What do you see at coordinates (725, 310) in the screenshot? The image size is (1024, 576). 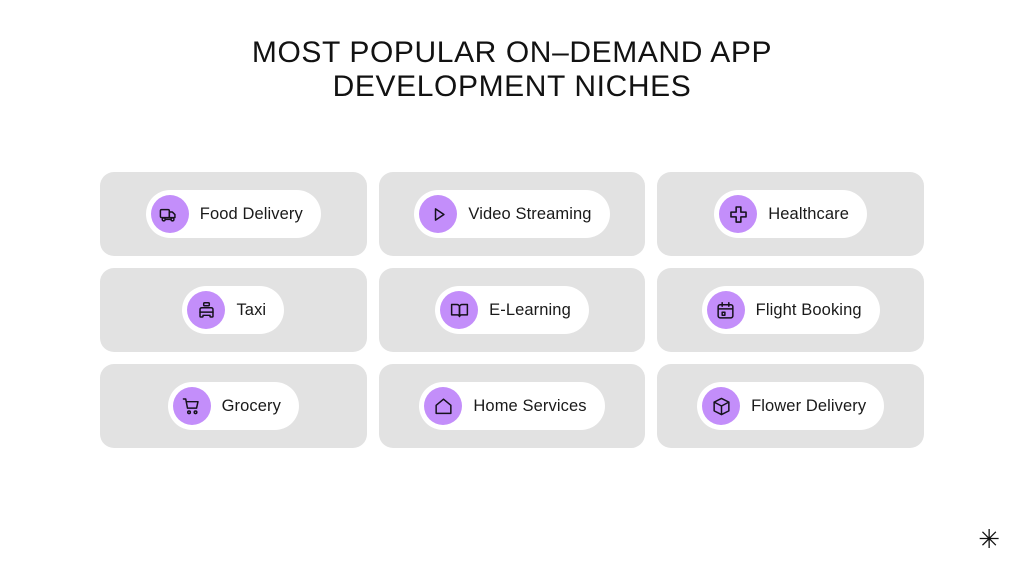 I see `calendar-icon` at bounding box center [725, 310].